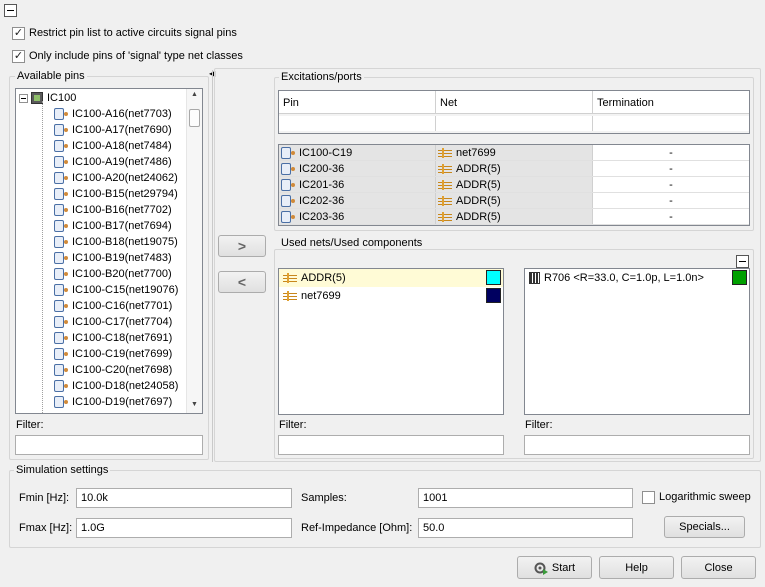 Image resolution: width=765 pixels, height=587 pixels. Describe the element at coordinates (357, 528) in the screenshot. I see `ref-impedance-label: Ref-Impedance [Ohm]:` at that location.